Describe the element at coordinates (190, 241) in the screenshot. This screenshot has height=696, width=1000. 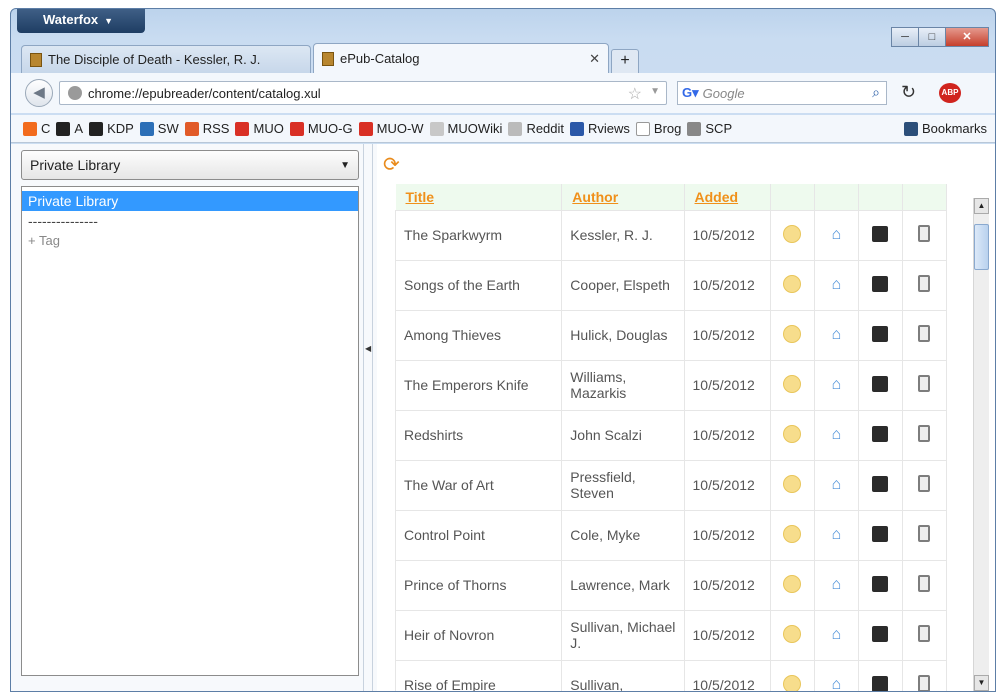
I see `add-tag-item: + Tag` at that location.